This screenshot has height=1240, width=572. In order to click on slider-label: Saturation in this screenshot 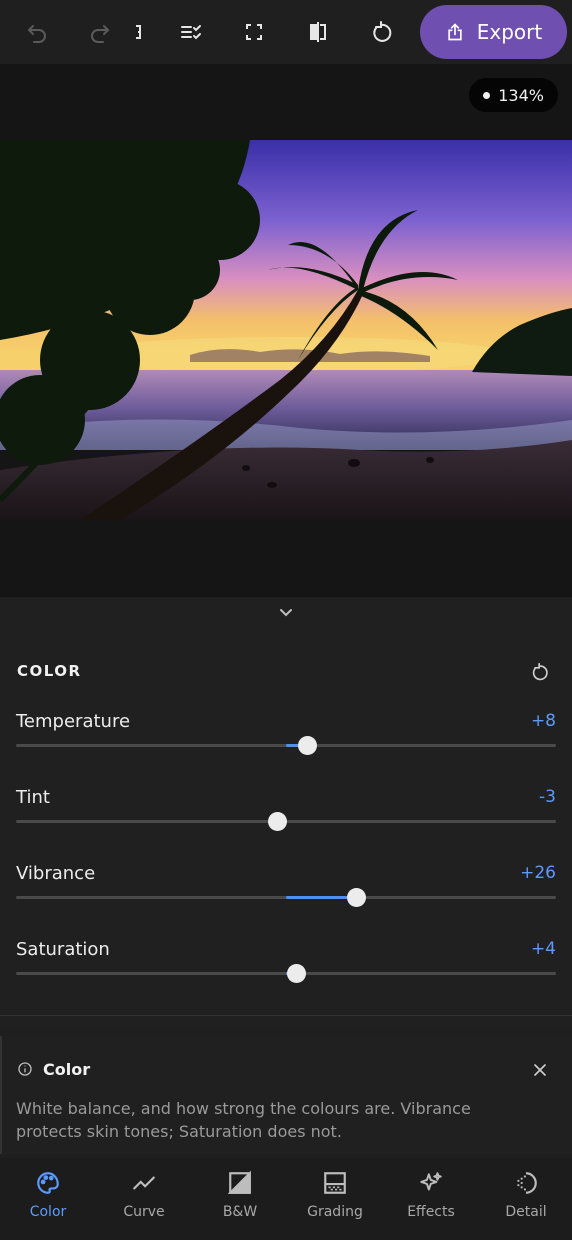, I will do `click(63, 949)`.